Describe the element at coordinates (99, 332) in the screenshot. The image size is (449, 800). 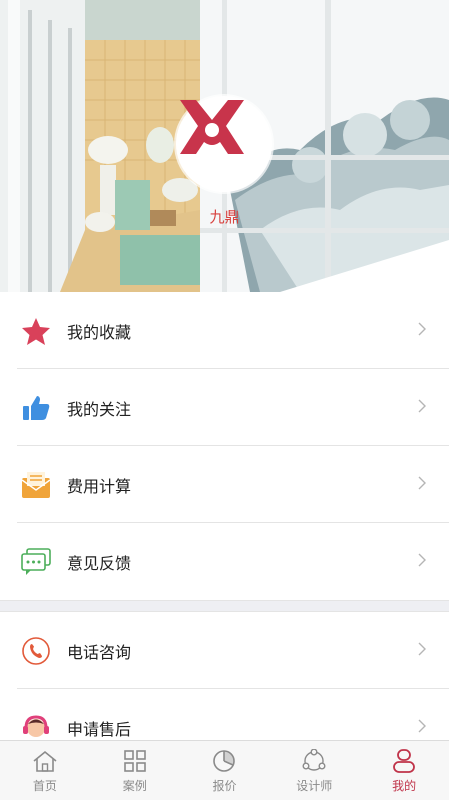
I see `menu-item-label: 我的收藏` at that location.